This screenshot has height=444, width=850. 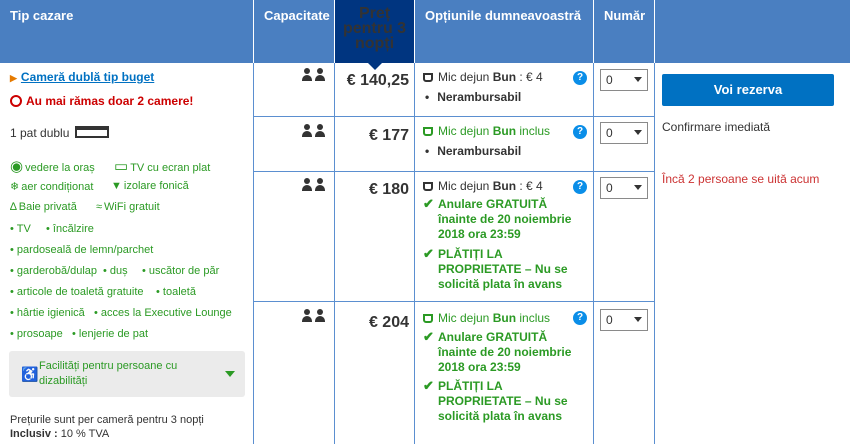 I want to click on feature-bathroom: ∆ Baie privată, so click(x=43, y=207).